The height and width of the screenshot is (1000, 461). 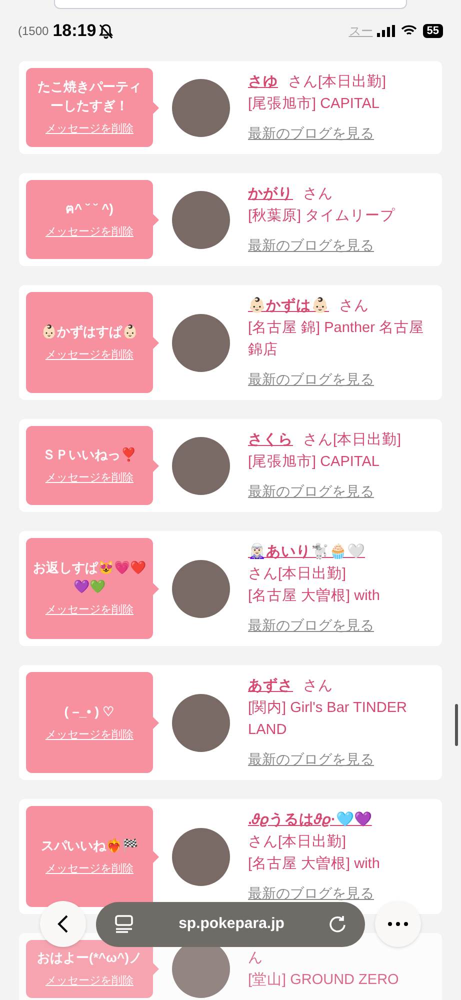 What do you see at coordinates (63, 924) in the screenshot?
I see `back-icon` at bounding box center [63, 924].